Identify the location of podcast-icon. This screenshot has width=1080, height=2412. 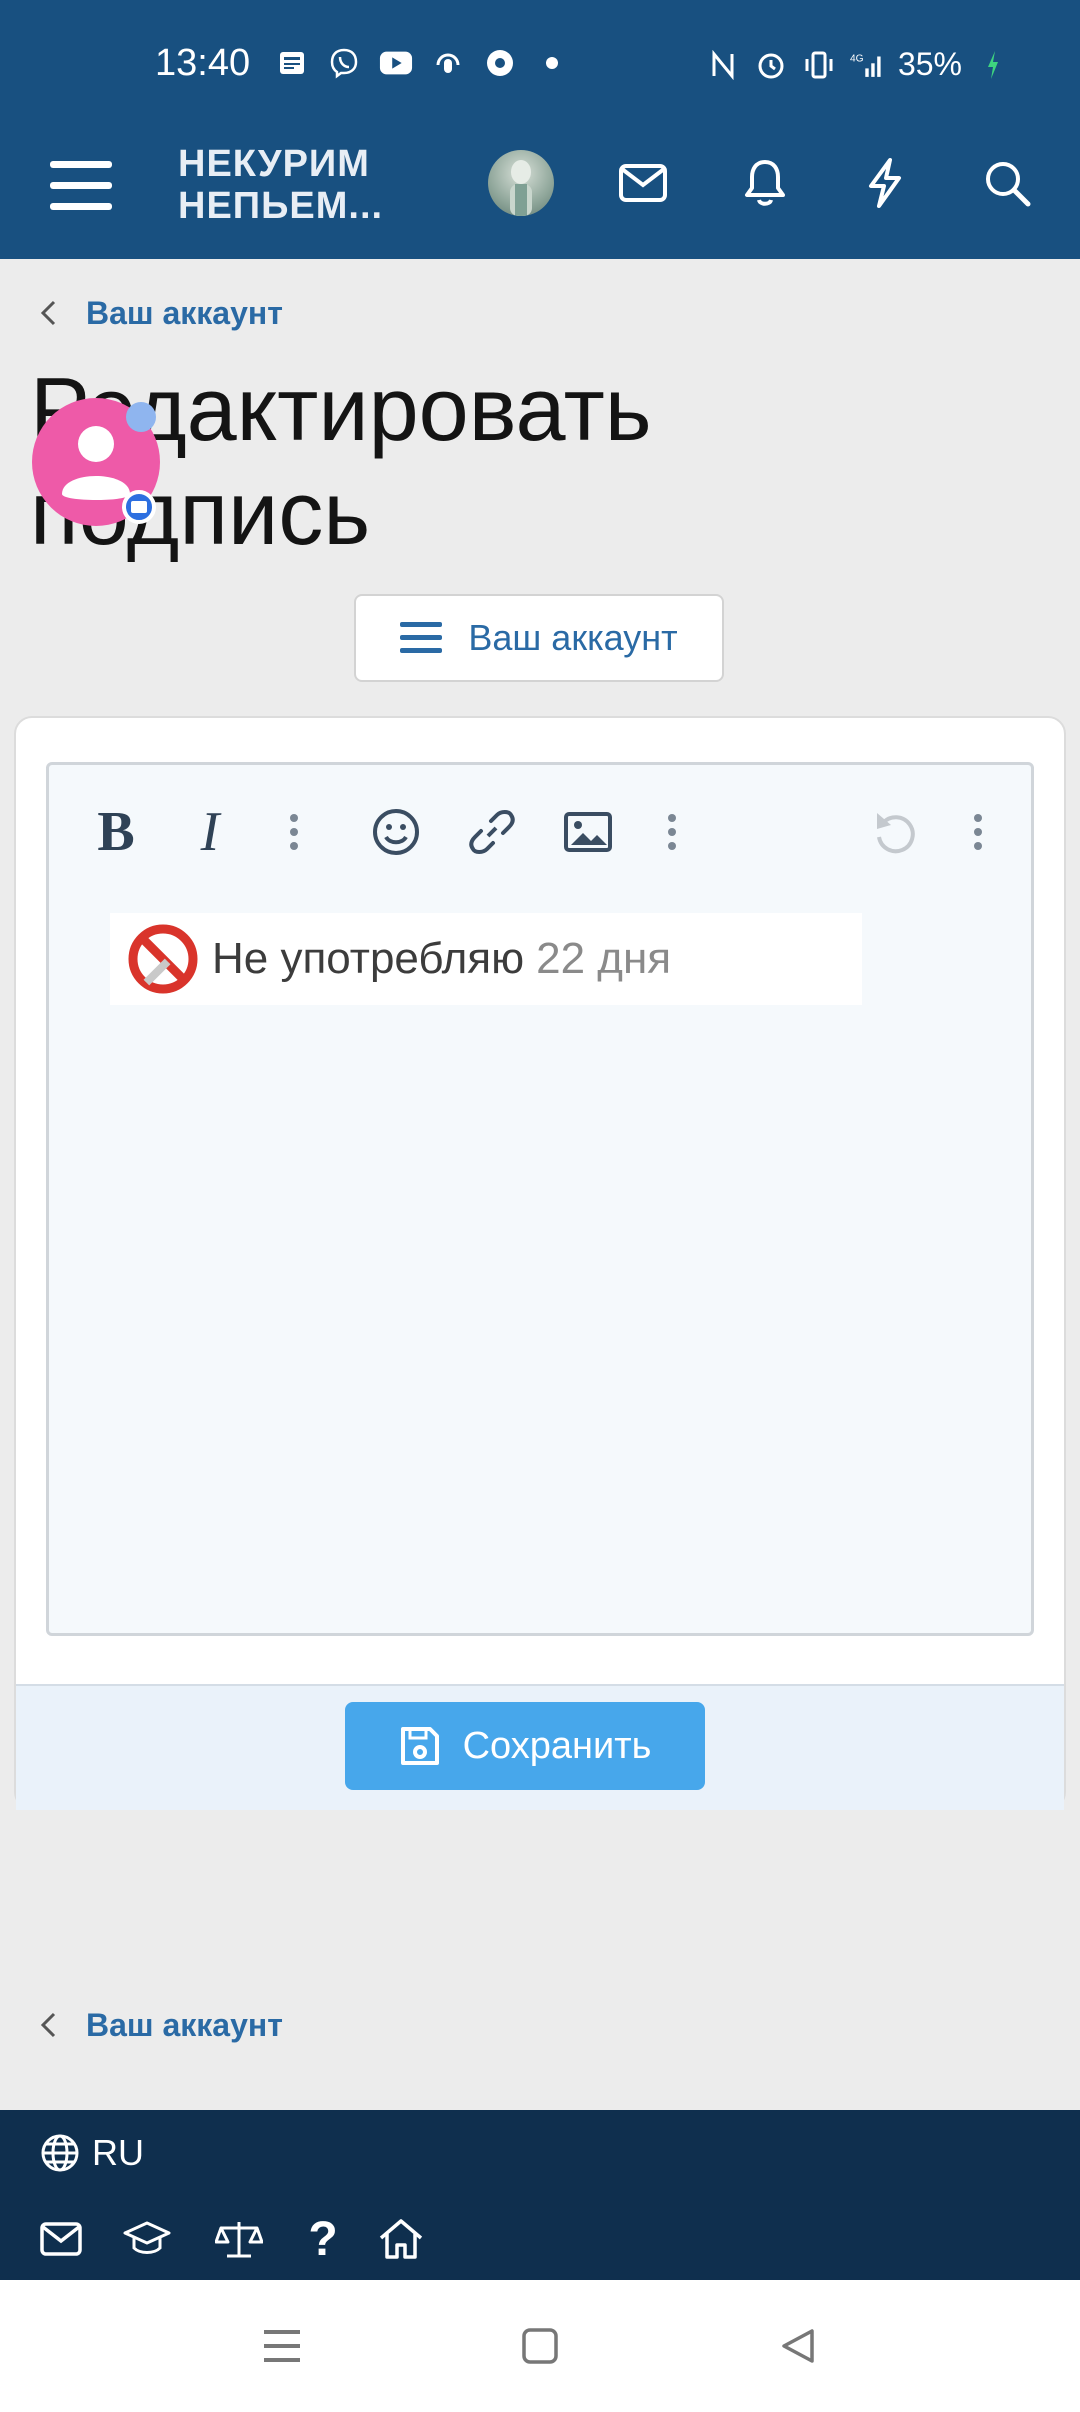
(448, 63).